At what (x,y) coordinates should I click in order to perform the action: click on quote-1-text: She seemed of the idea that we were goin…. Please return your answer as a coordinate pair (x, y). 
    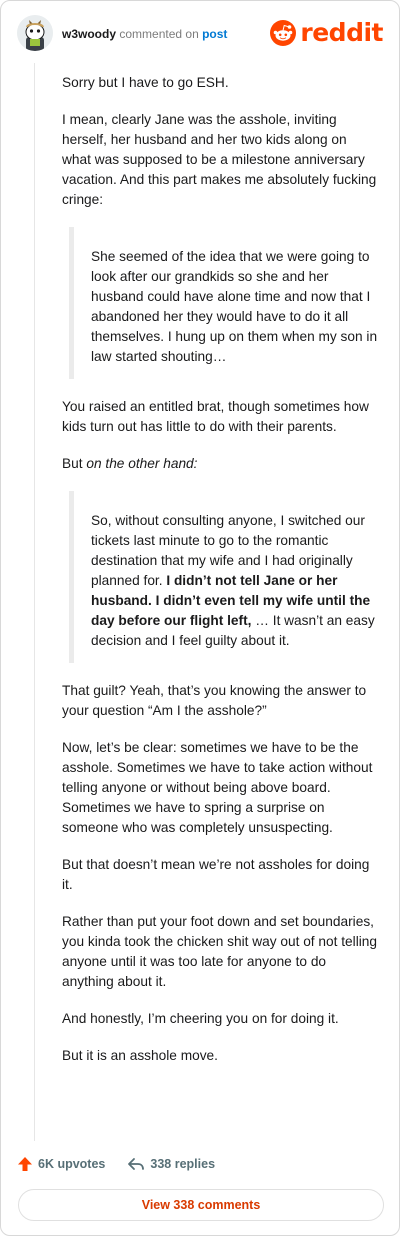
    Looking at the image, I should click on (234, 306).